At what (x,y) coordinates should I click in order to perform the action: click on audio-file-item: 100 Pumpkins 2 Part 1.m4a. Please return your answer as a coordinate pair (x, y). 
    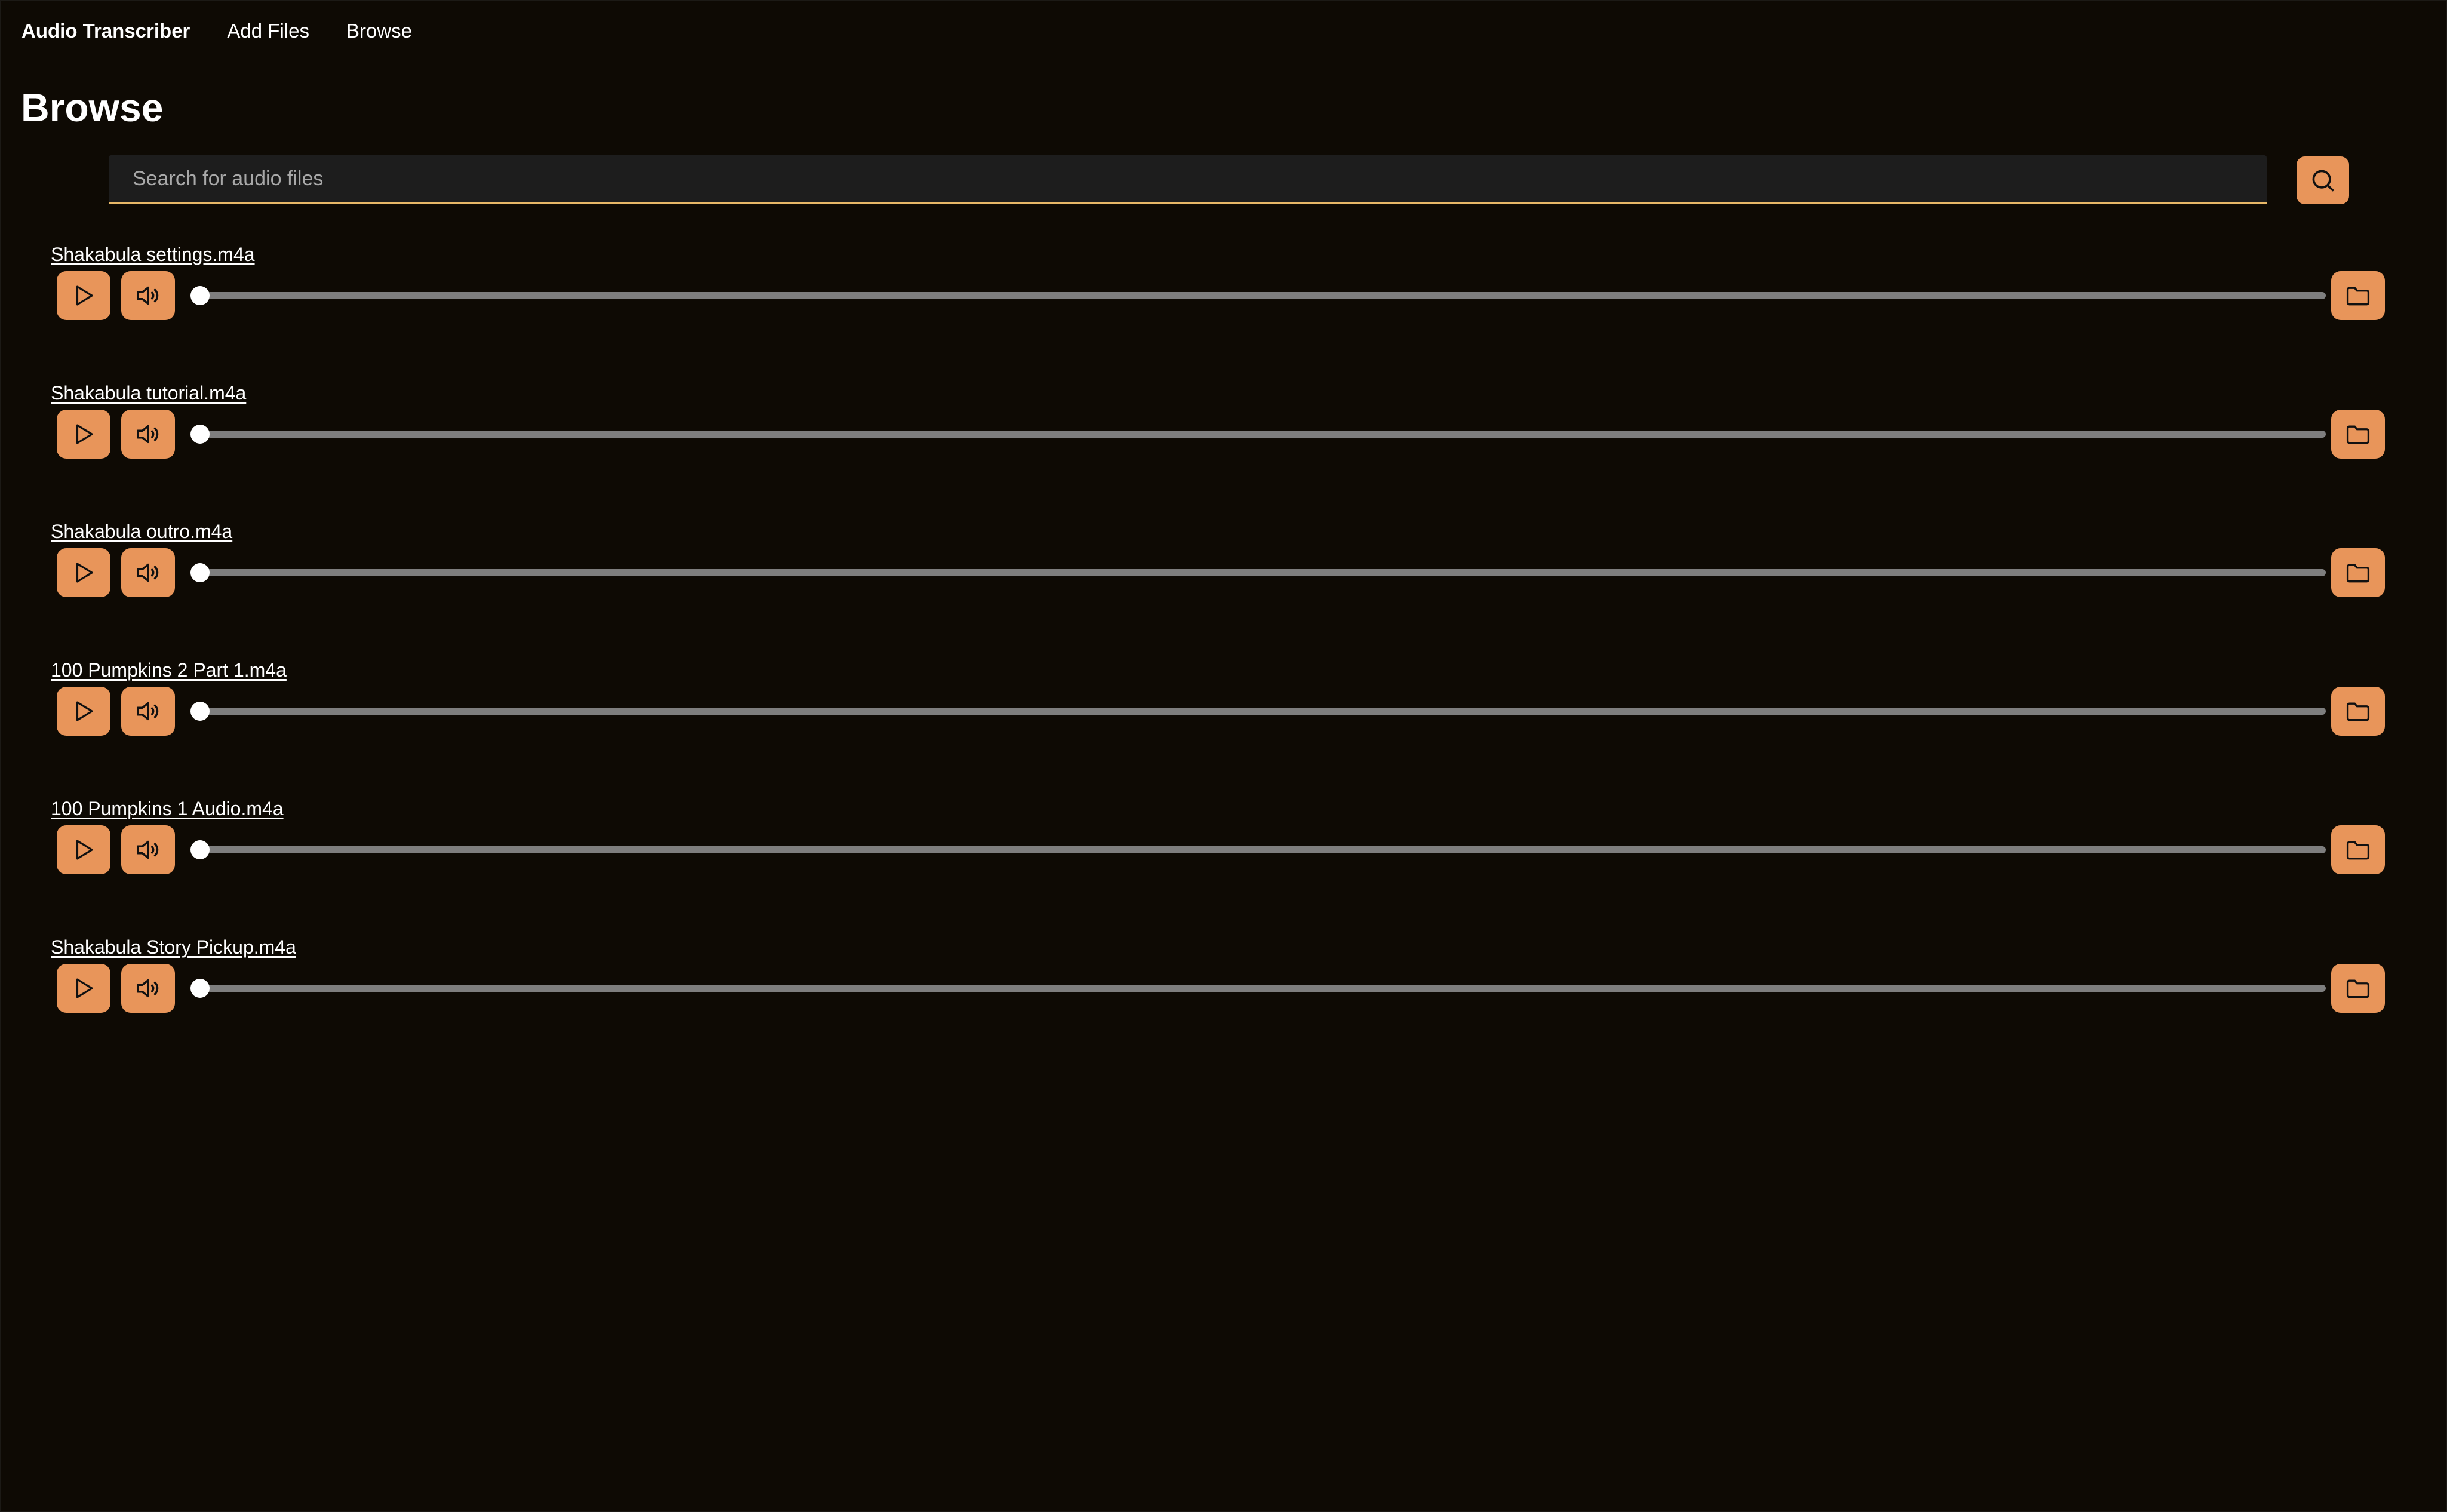
    Looking at the image, I should click on (1224, 716).